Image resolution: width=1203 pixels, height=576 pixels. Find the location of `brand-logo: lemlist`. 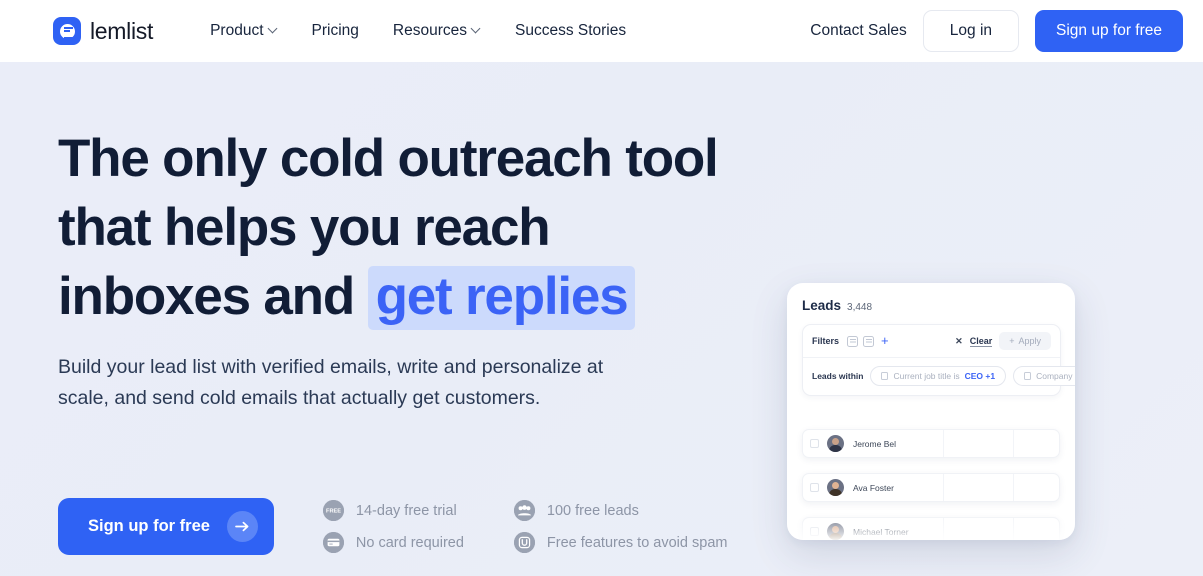

brand-logo: lemlist is located at coordinates (103, 31).